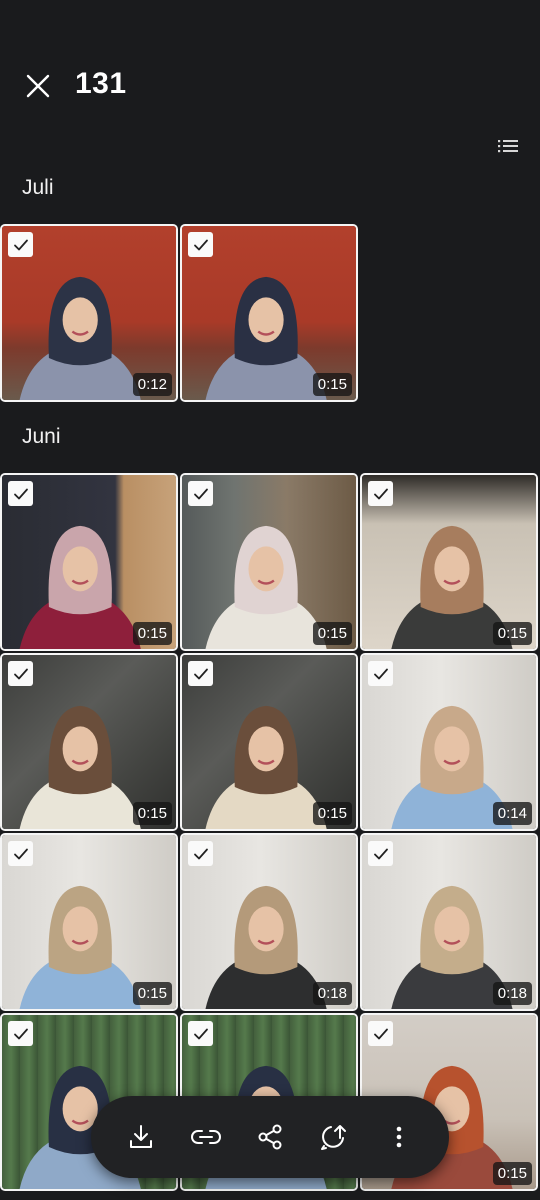  I want to click on top-app-bar: 131, so click(270, 65).